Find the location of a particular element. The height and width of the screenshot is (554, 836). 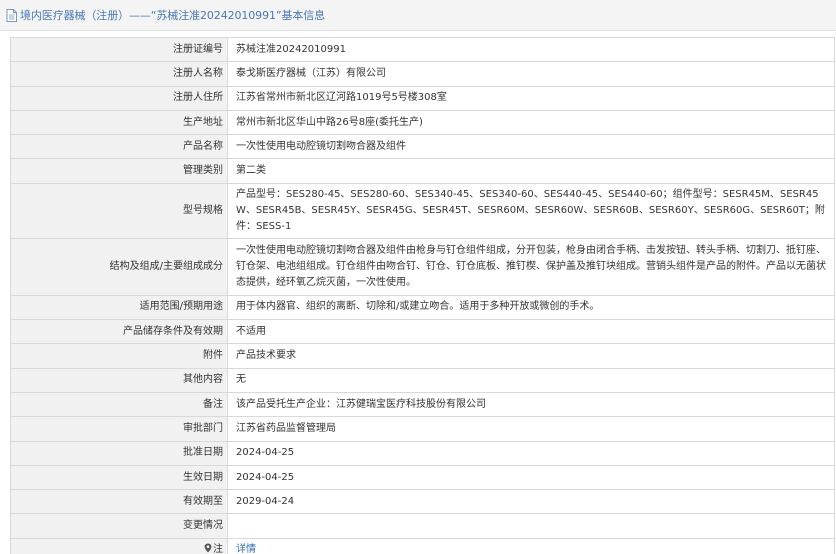

table-row: 有效期至 2029-04-24 is located at coordinates (422, 502).